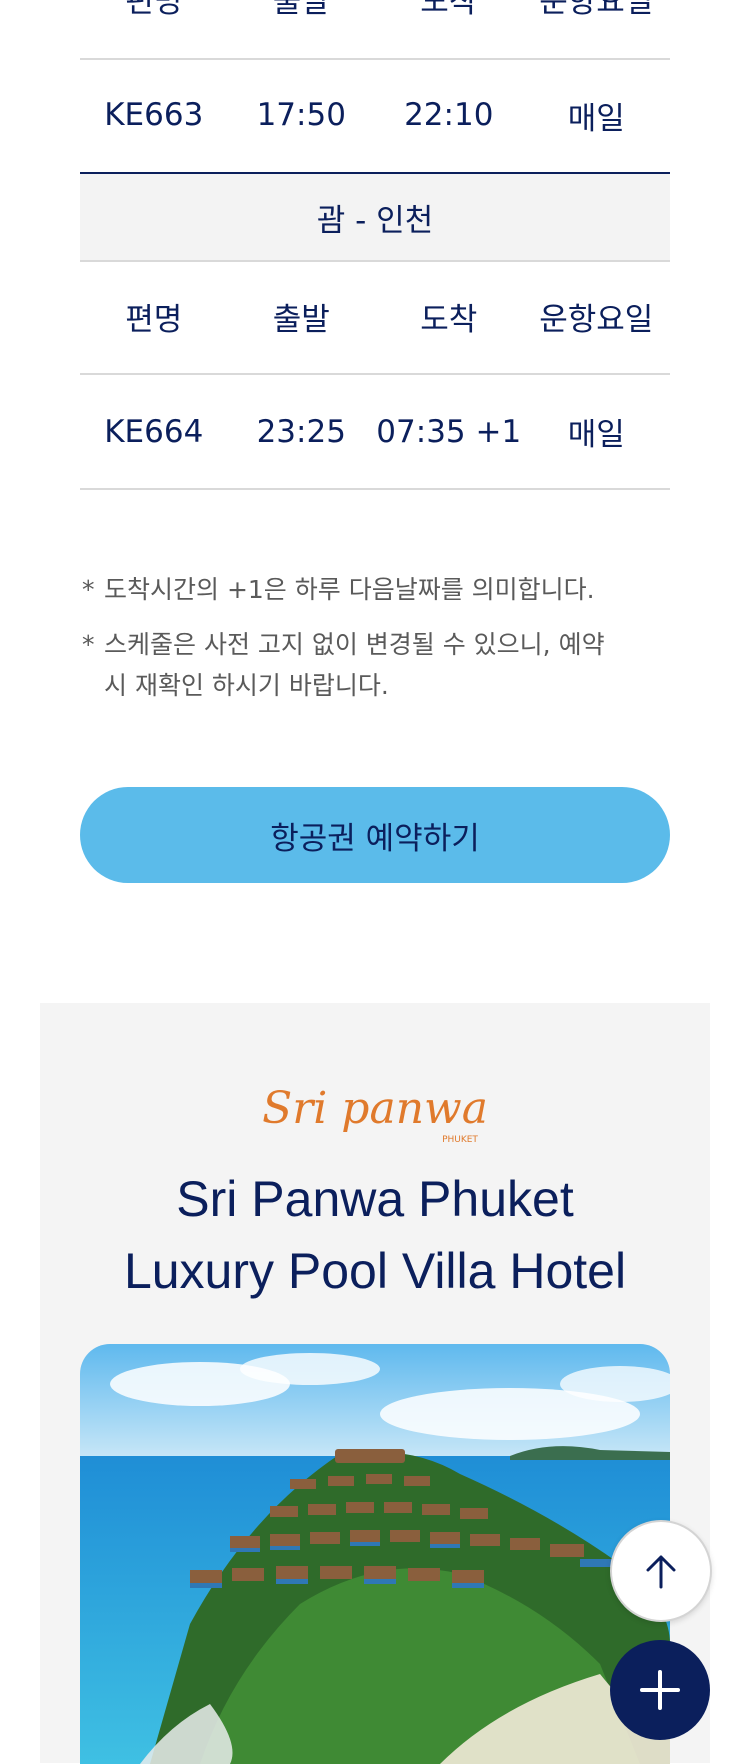  Describe the element at coordinates (375, 432) in the screenshot. I see `table-row: KE664 23:25 07:35 +1 매일` at that location.